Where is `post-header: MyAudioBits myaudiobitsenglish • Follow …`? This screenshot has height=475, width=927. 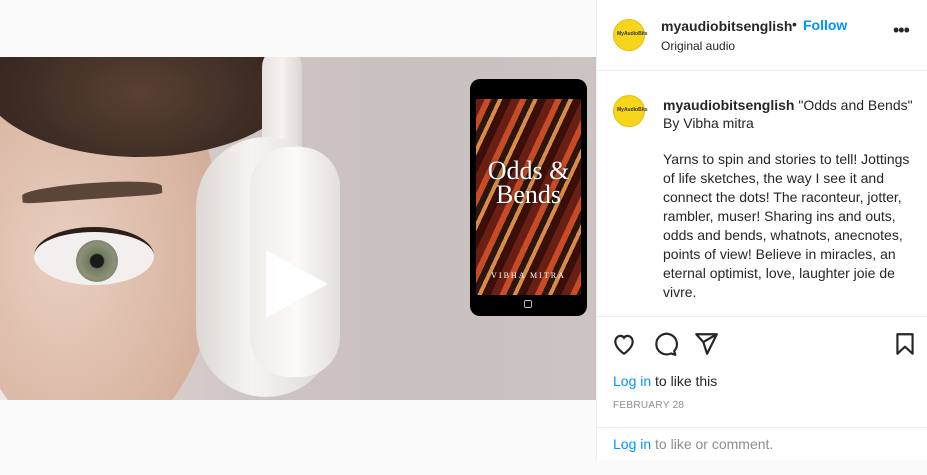
post-header: MyAudioBits myaudiobitsenglish • Follow … is located at coordinates (762, 35).